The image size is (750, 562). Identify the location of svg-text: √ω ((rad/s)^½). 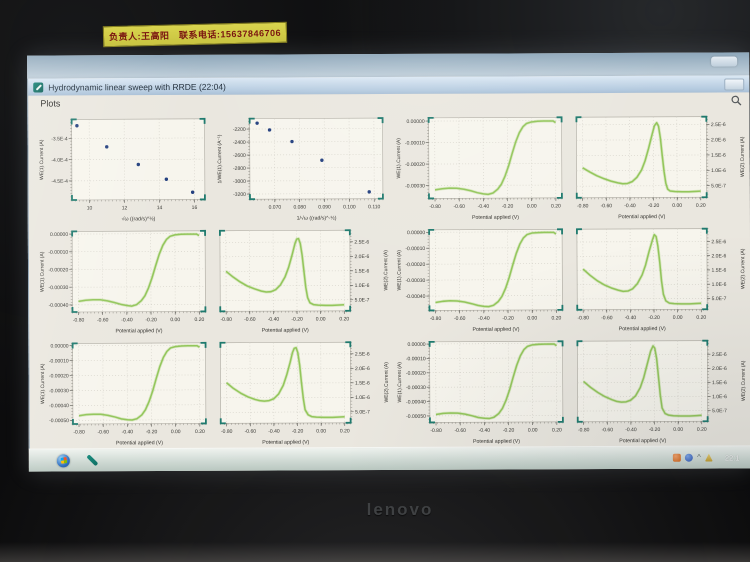
(139, 218).